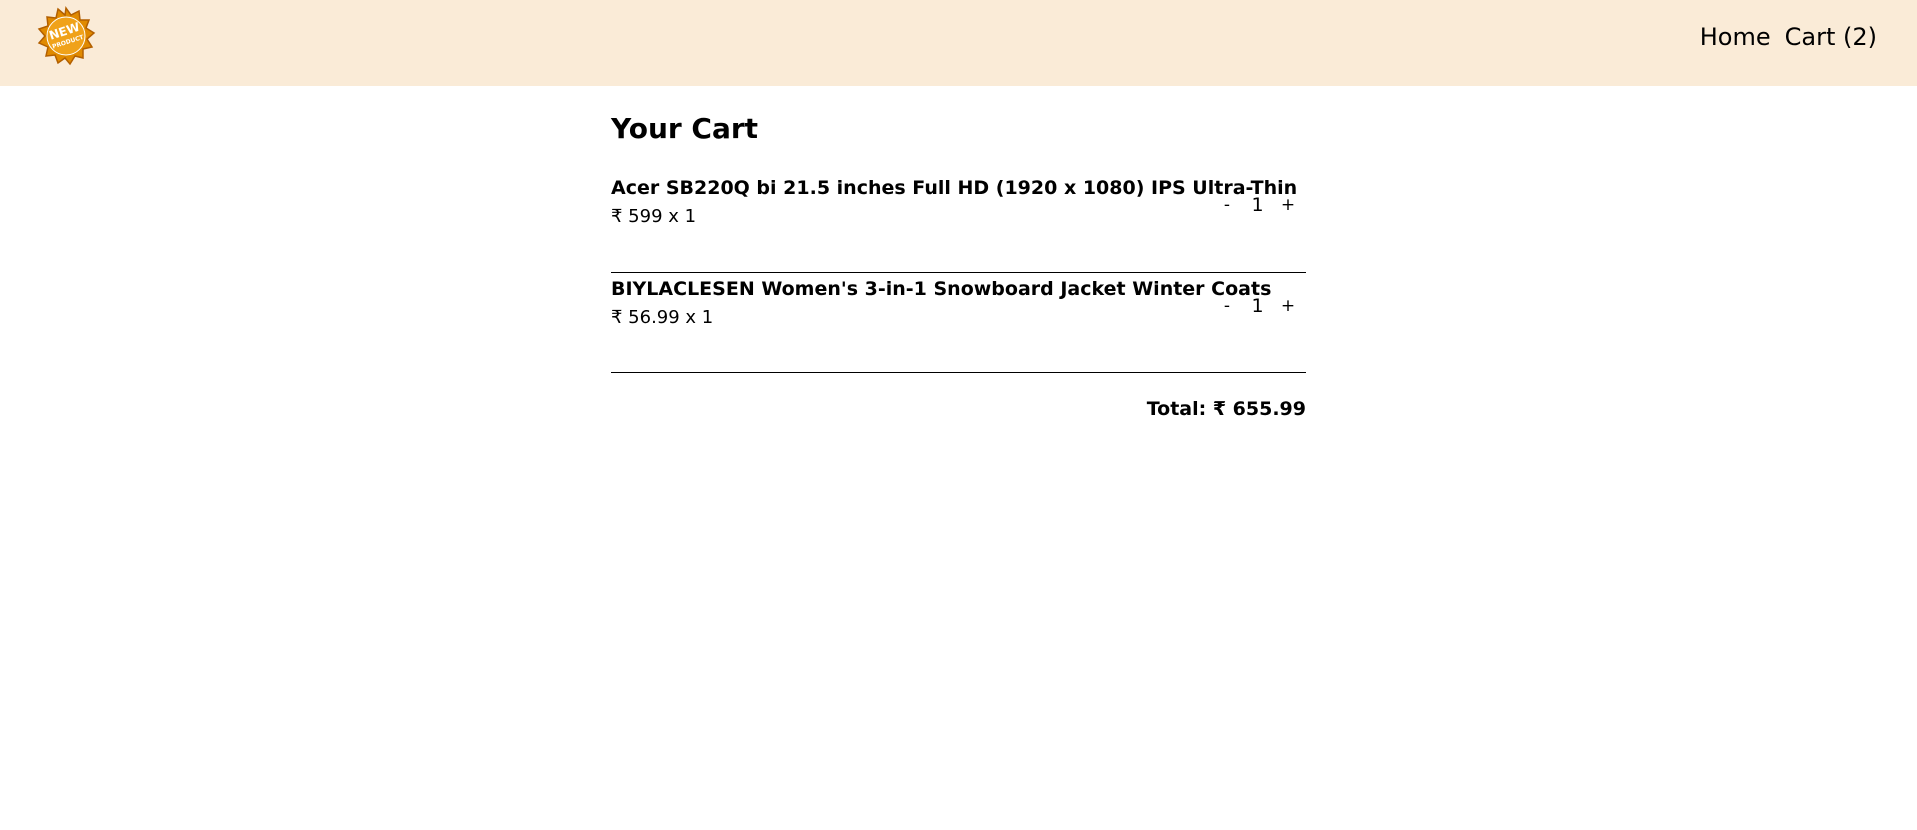 This screenshot has height=830, width=1917. What do you see at coordinates (1735, 37) in the screenshot?
I see `nav-home-link: Home` at bounding box center [1735, 37].